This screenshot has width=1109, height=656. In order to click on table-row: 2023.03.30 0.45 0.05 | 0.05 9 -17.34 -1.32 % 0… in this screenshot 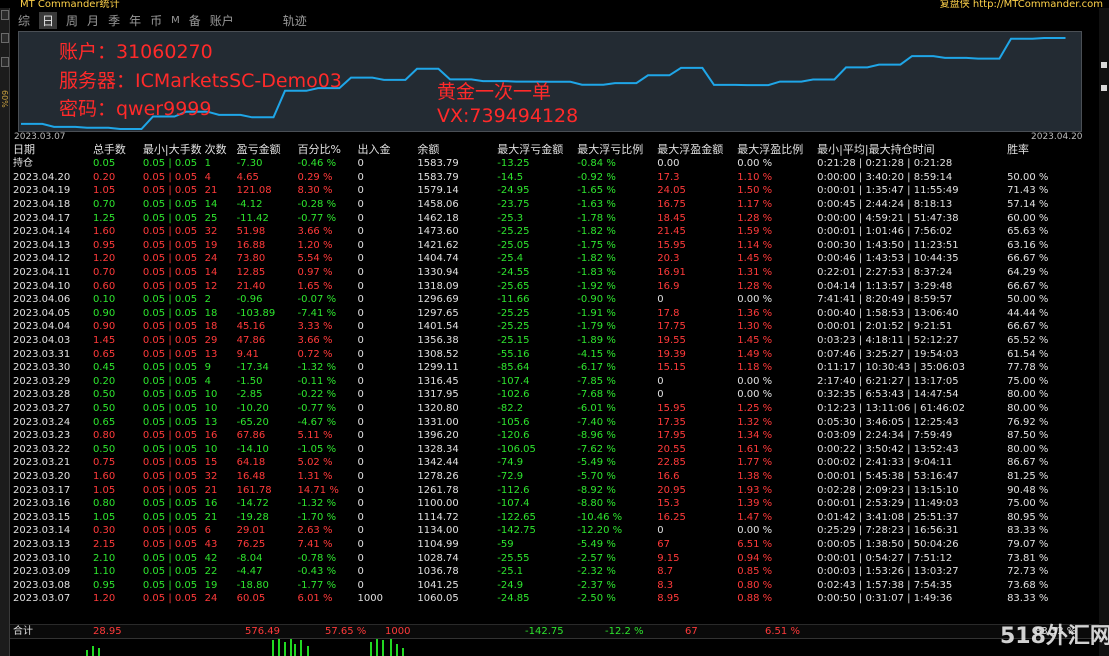, I will do `click(554, 368)`.